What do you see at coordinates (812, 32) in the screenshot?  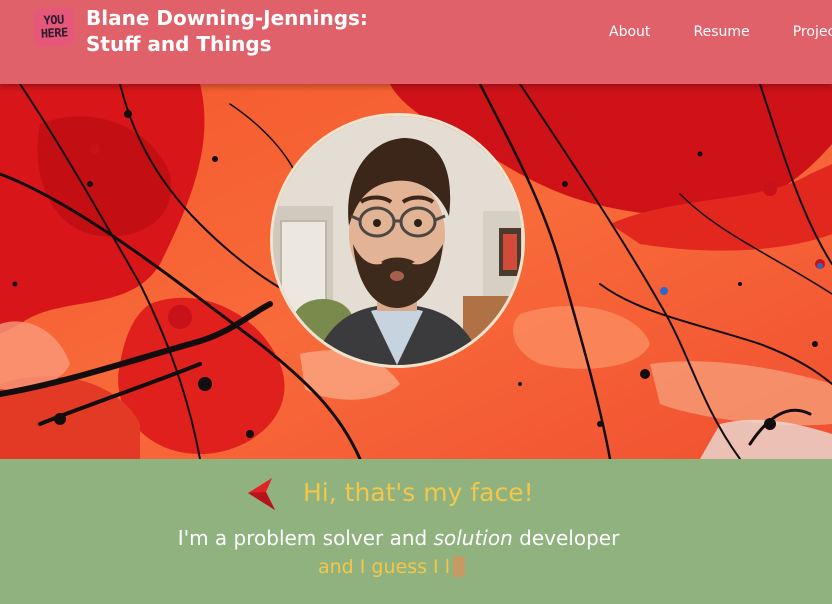 I see `nav-projects: Projects` at bounding box center [812, 32].